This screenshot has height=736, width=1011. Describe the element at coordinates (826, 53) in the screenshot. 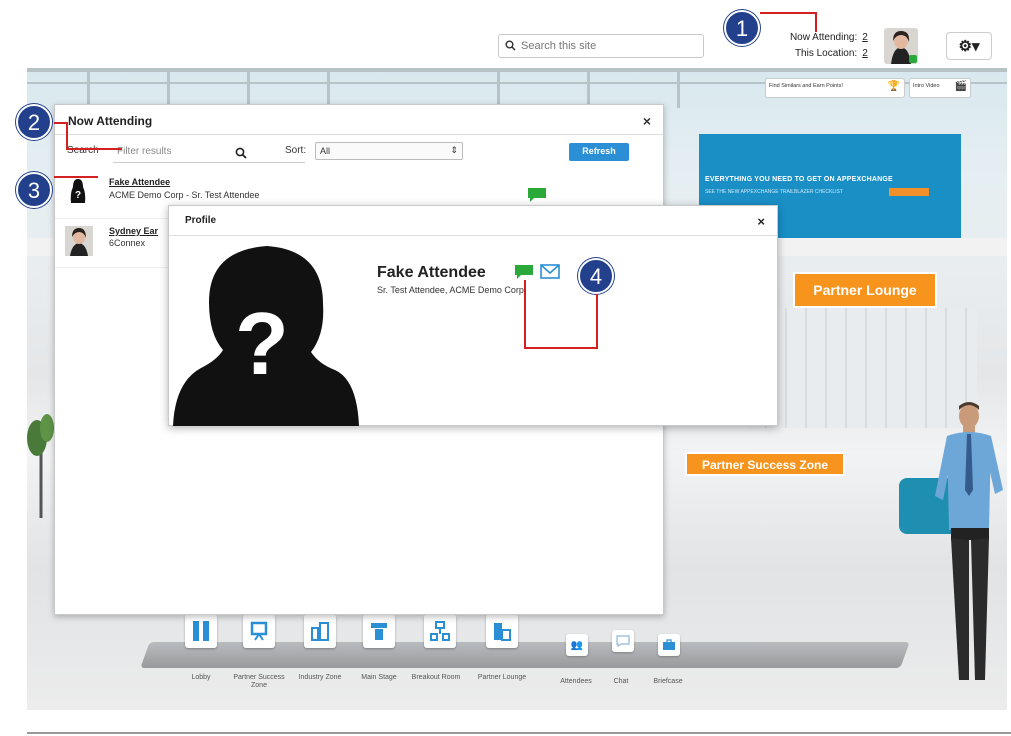

I see `this-location-label: This Location:` at that location.